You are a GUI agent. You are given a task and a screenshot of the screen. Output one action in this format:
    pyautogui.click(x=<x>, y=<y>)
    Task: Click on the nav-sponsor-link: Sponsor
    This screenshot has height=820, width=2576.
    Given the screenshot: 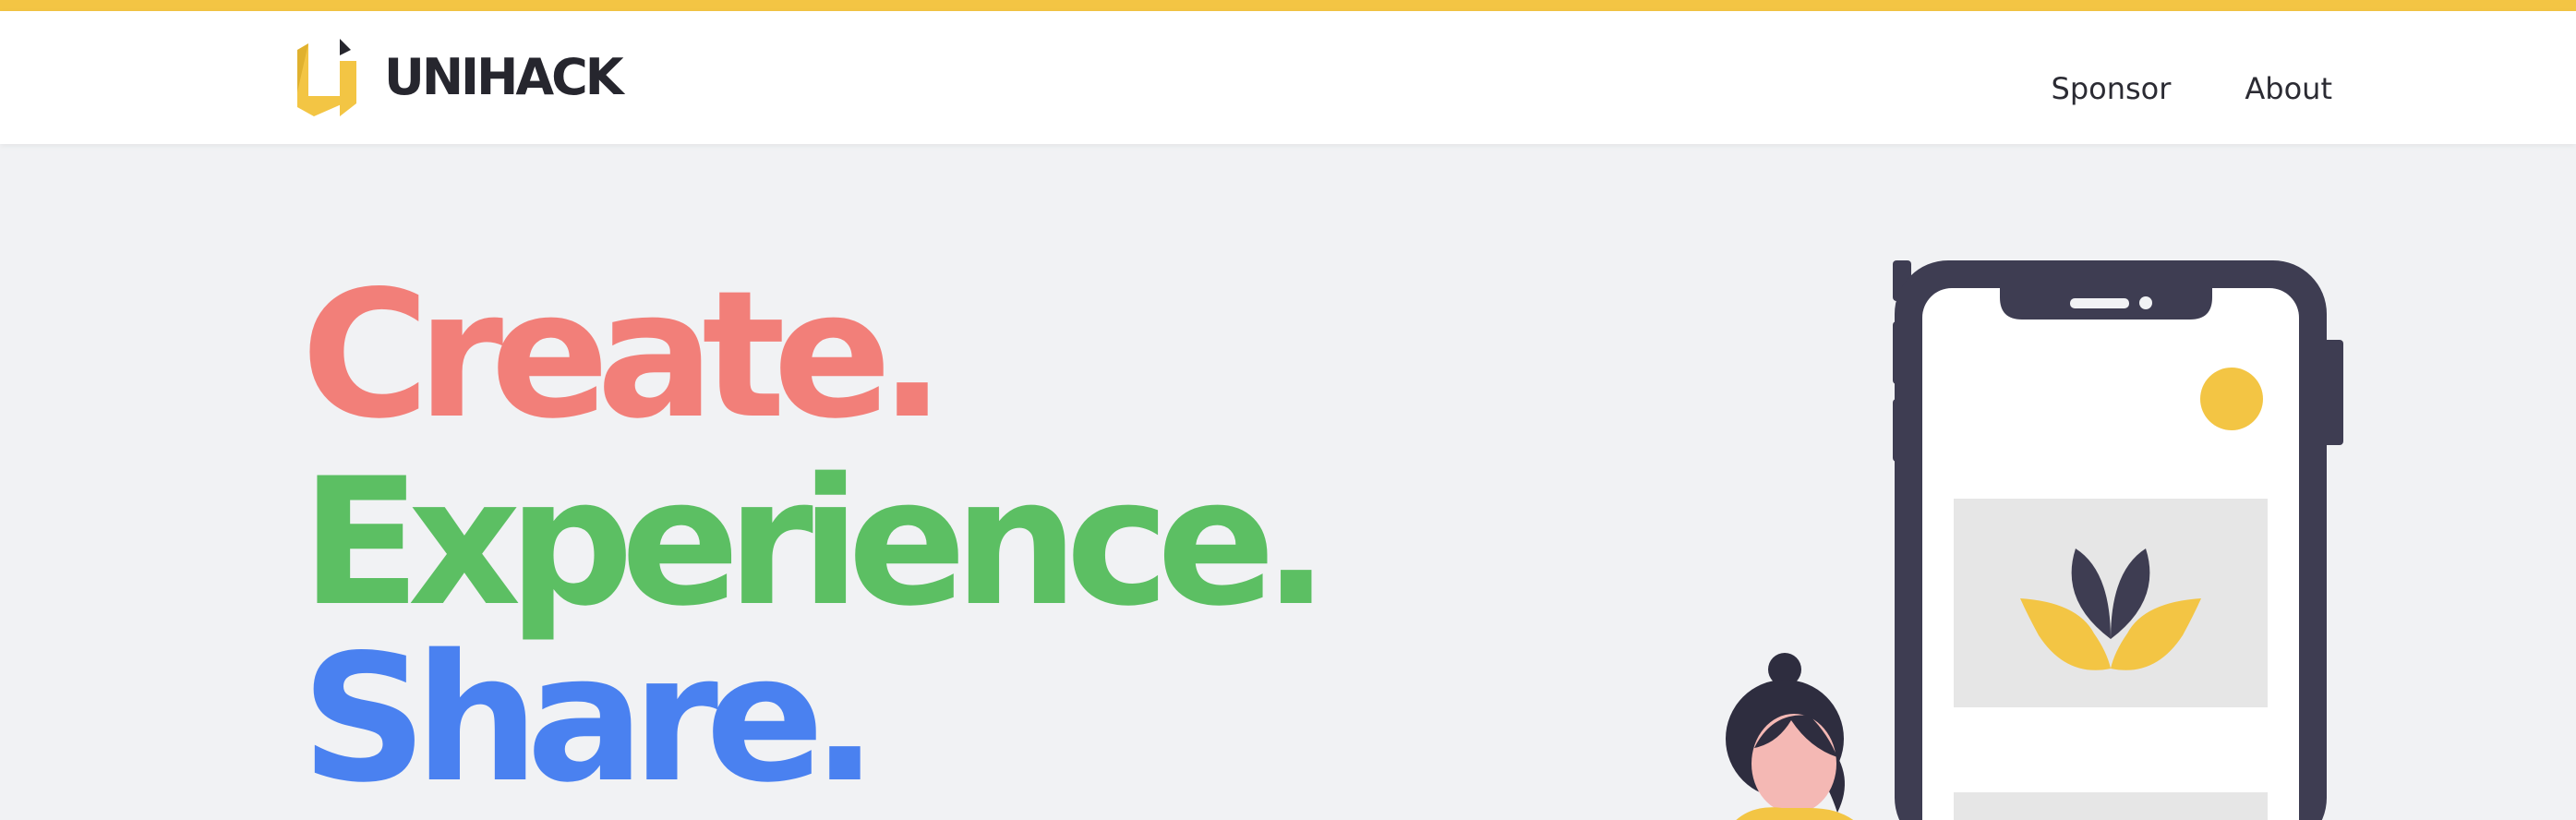 What is the action you would take?
    pyautogui.click(x=2112, y=88)
    